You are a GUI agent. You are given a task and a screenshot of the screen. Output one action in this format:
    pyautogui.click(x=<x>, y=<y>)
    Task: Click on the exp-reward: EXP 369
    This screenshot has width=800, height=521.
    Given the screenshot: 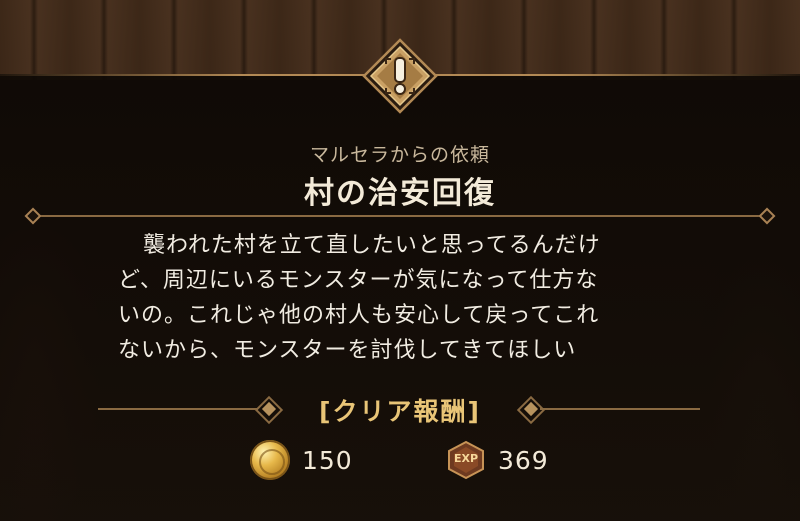 What is the action you would take?
    pyautogui.click(x=497, y=460)
    